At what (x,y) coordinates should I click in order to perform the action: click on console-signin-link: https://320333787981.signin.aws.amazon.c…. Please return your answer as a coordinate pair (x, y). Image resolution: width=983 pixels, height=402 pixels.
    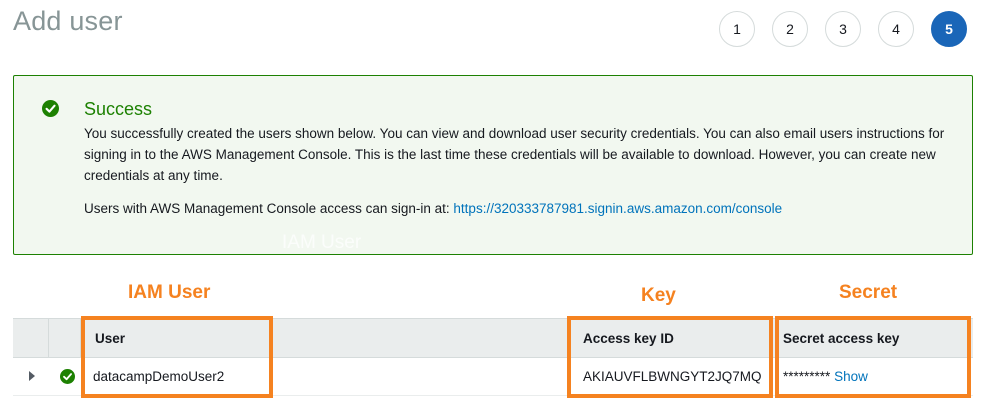
    Looking at the image, I should click on (617, 208).